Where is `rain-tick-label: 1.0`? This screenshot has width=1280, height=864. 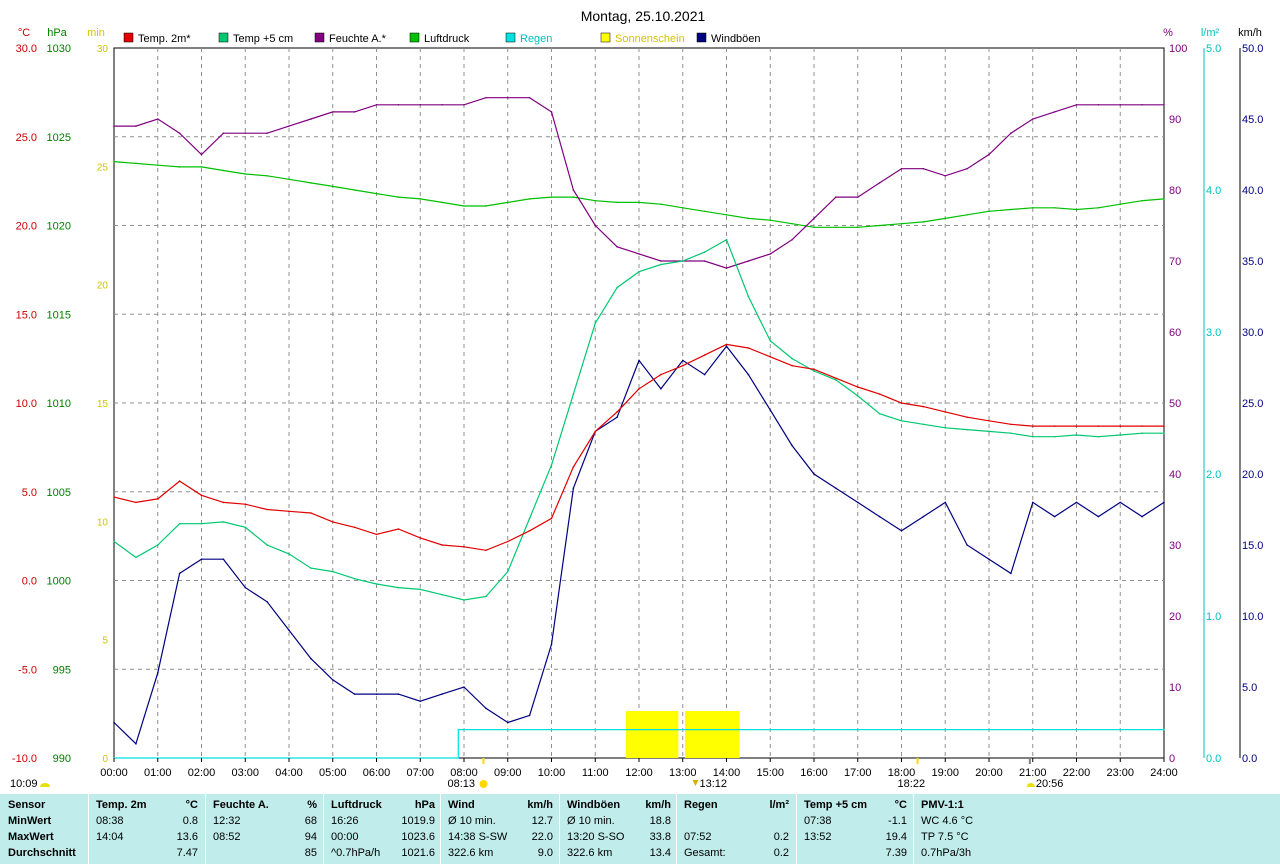 rain-tick-label: 1.0 is located at coordinates (1213, 617).